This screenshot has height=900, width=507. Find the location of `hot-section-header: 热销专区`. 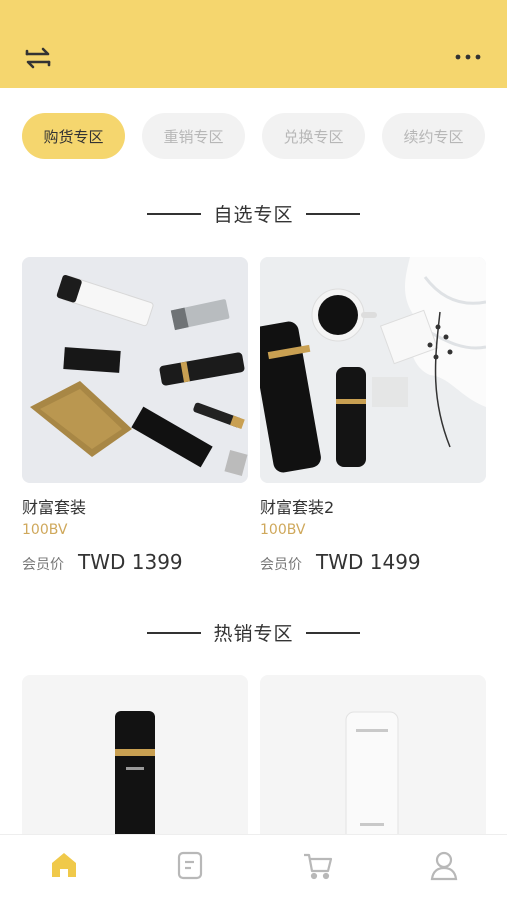

hot-section-header: 热销专区 is located at coordinates (253, 632).